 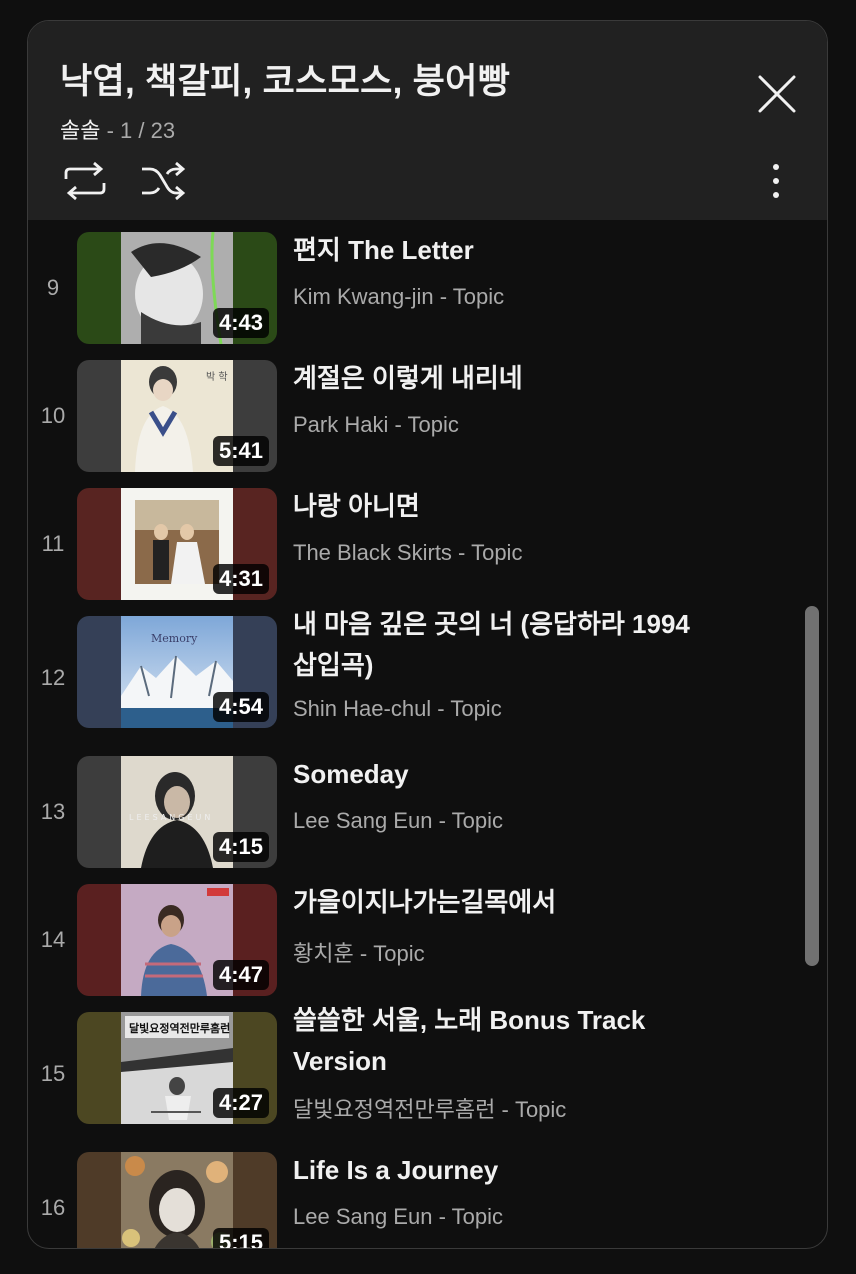 I want to click on item-index: 9, so click(x=53, y=287).